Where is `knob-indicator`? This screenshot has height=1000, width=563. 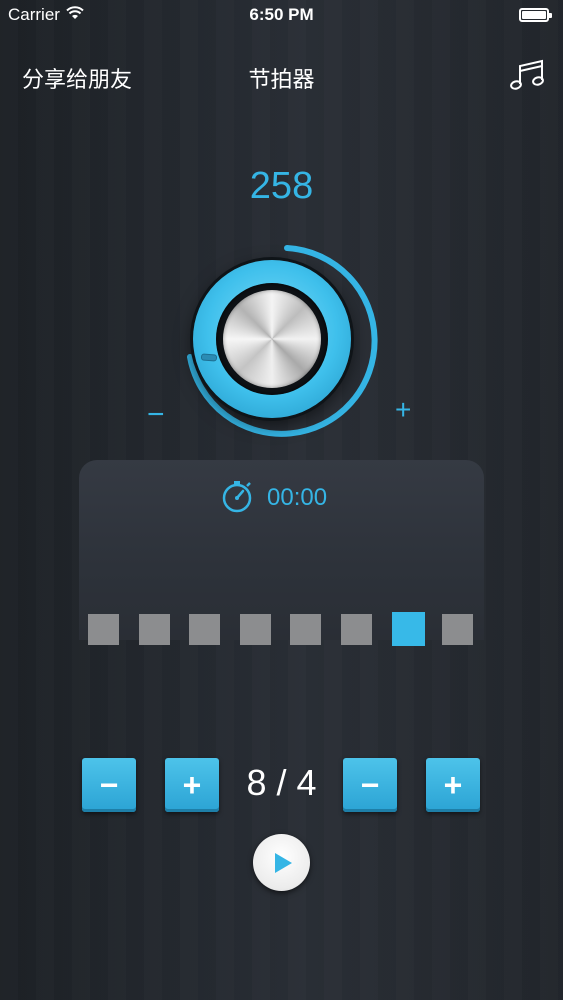 knob-indicator is located at coordinates (209, 357).